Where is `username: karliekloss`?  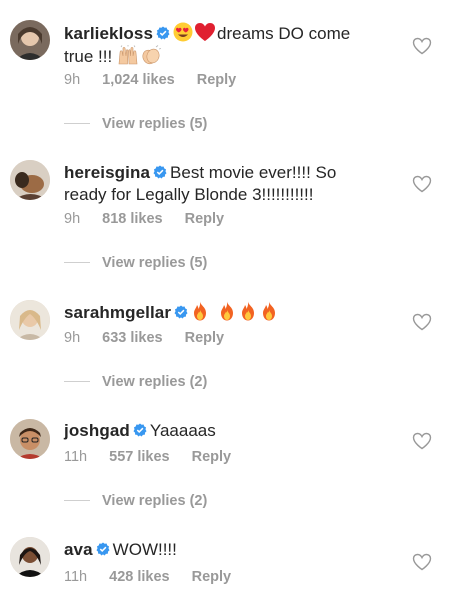 username: karliekloss is located at coordinates (108, 33).